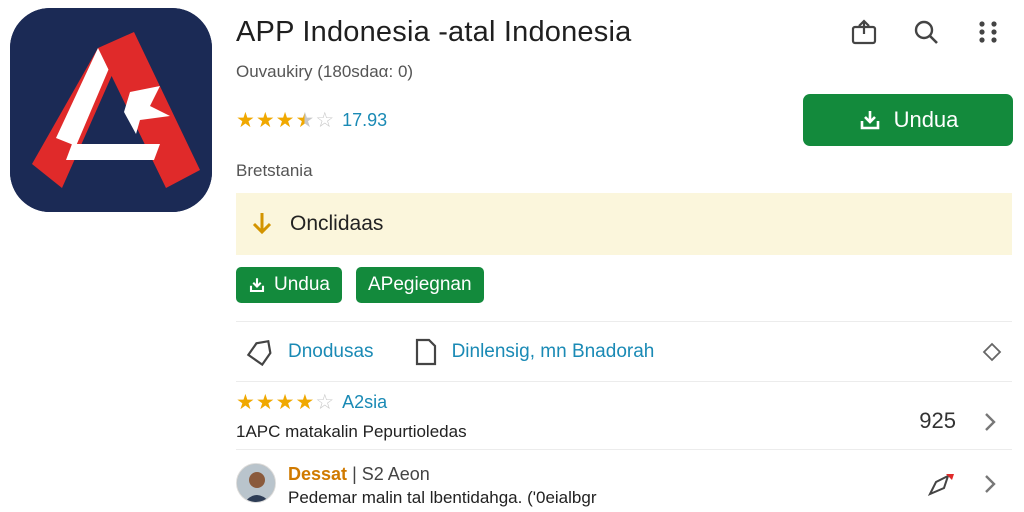 The image size is (1024, 512). I want to click on app-subtitle: Ouvaukiry (180sdaα: 0), so click(325, 71).